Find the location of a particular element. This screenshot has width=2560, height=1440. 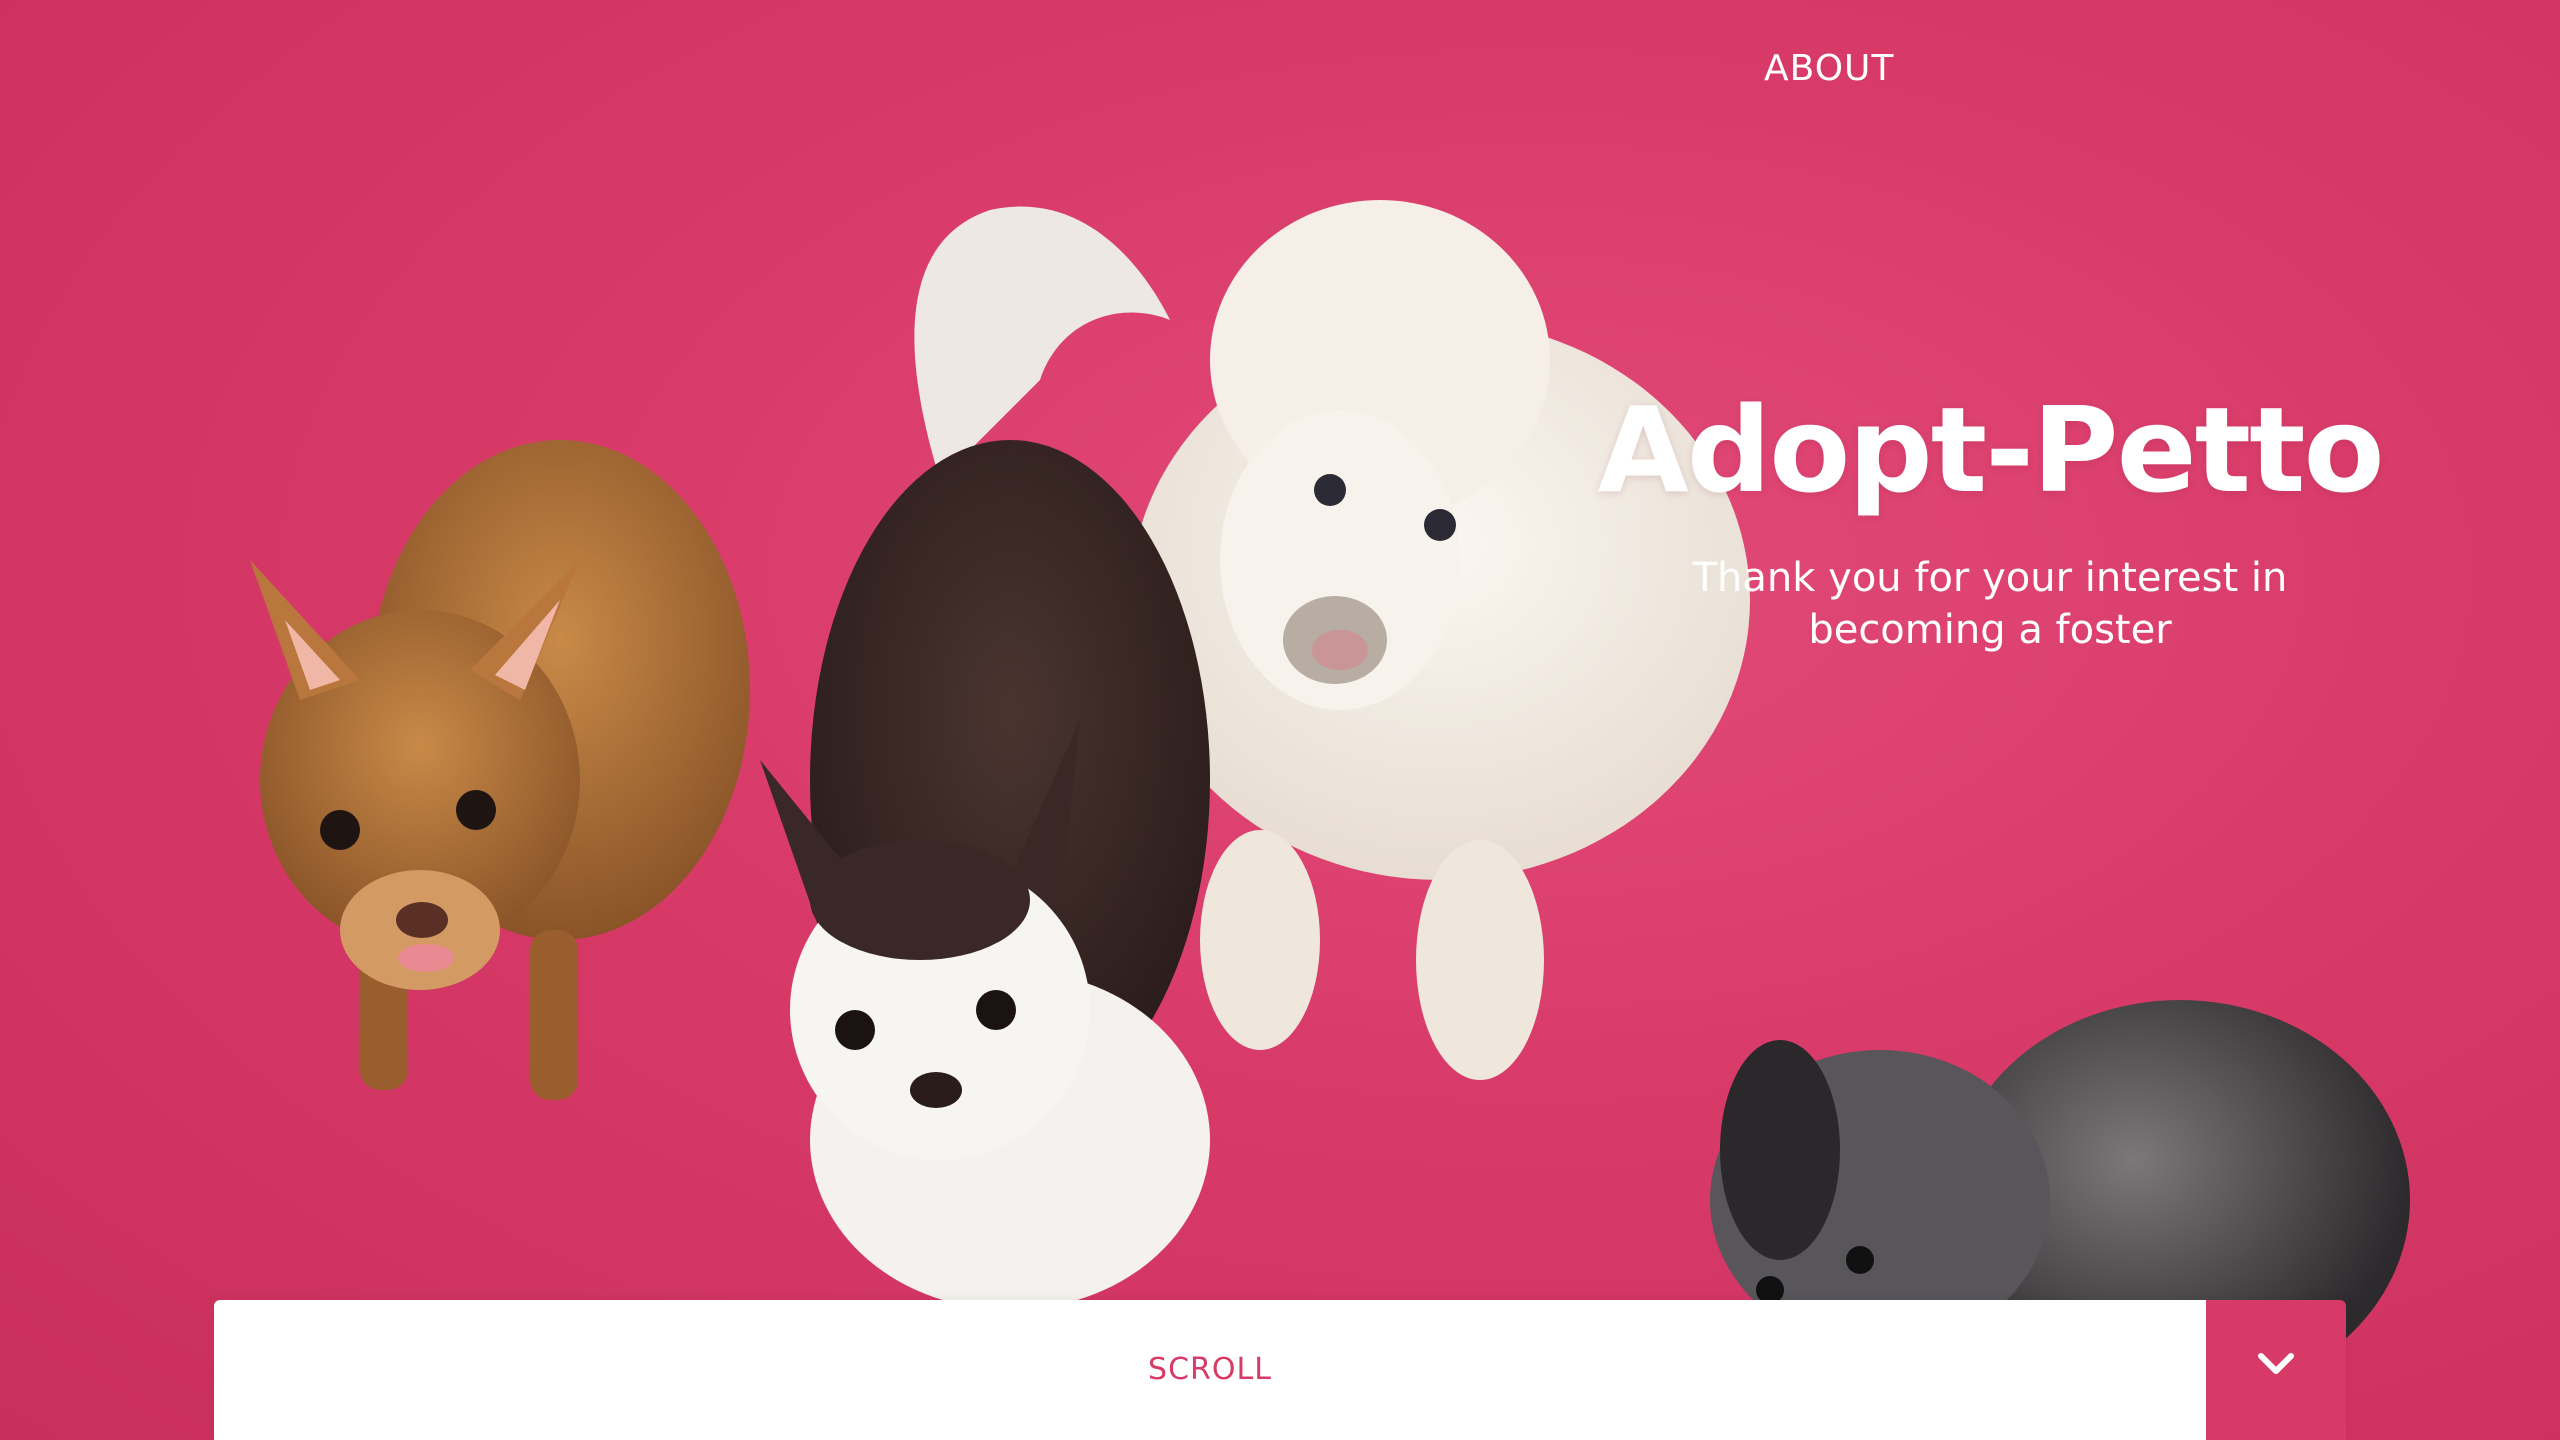

scroll-label-box: SCROLL is located at coordinates (1210, 1370).